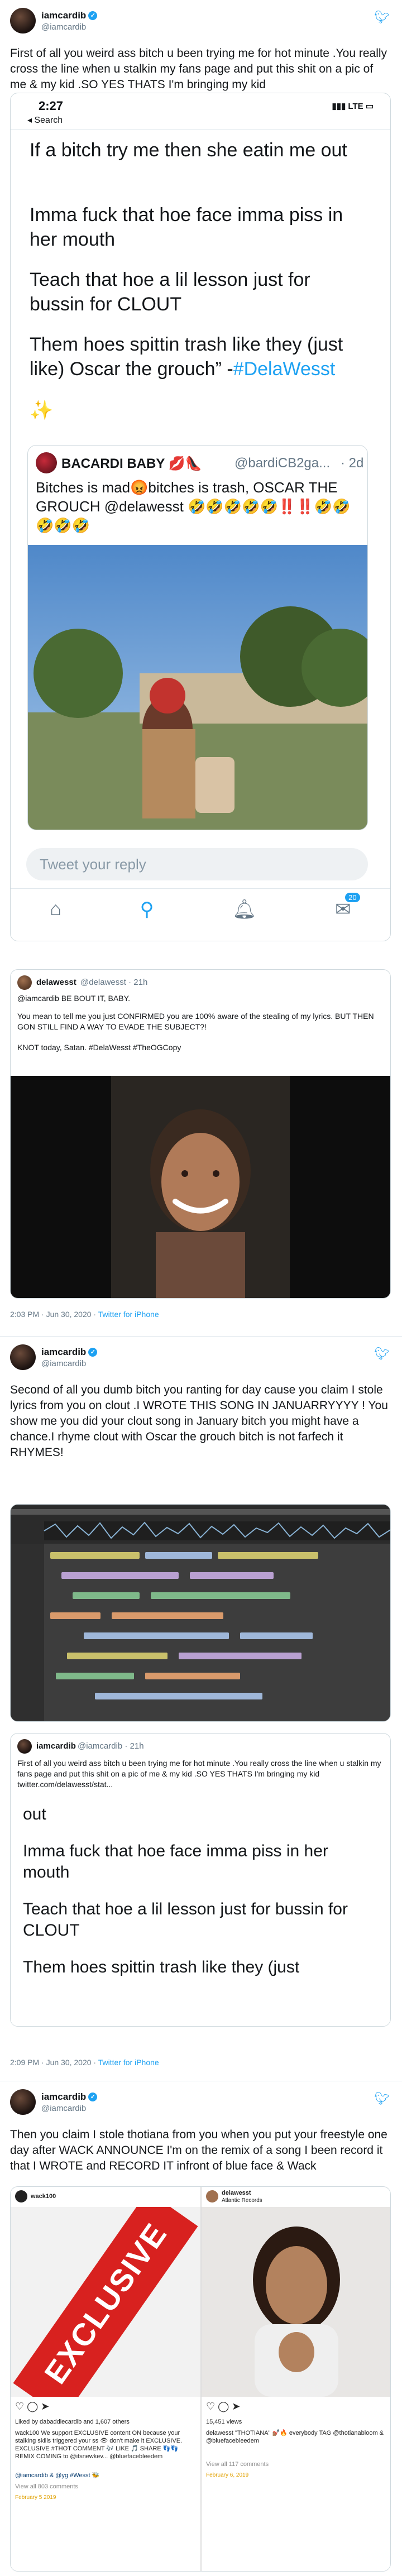 The width and height of the screenshot is (402, 2576). What do you see at coordinates (42, 410) in the screenshot?
I see `sparkle-emoji: ✨` at bounding box center [42, 410].